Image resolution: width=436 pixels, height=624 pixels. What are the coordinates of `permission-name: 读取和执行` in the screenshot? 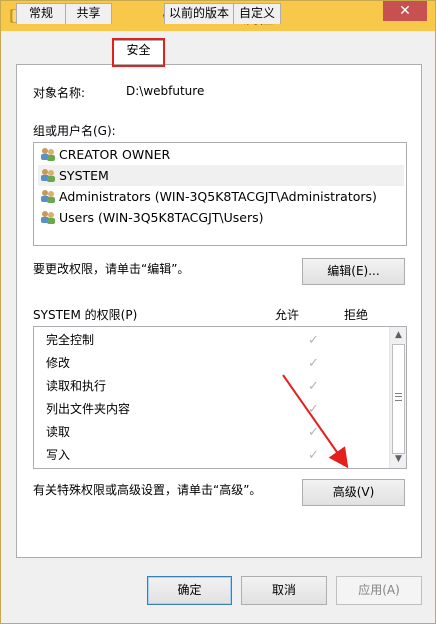 It's located at (76, 386).